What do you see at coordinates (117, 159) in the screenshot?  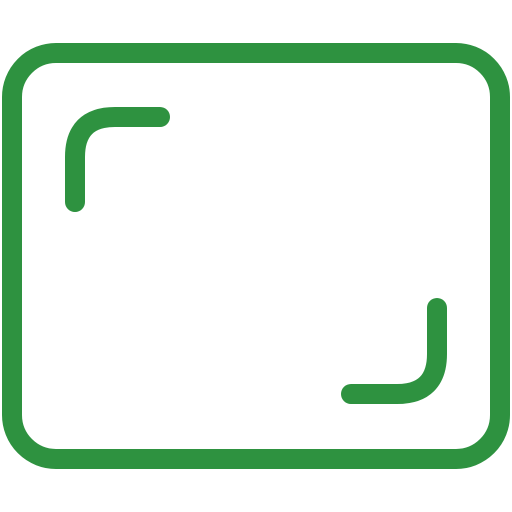 I see `corner-bracket-top-left` at bounding box center [117, 159].